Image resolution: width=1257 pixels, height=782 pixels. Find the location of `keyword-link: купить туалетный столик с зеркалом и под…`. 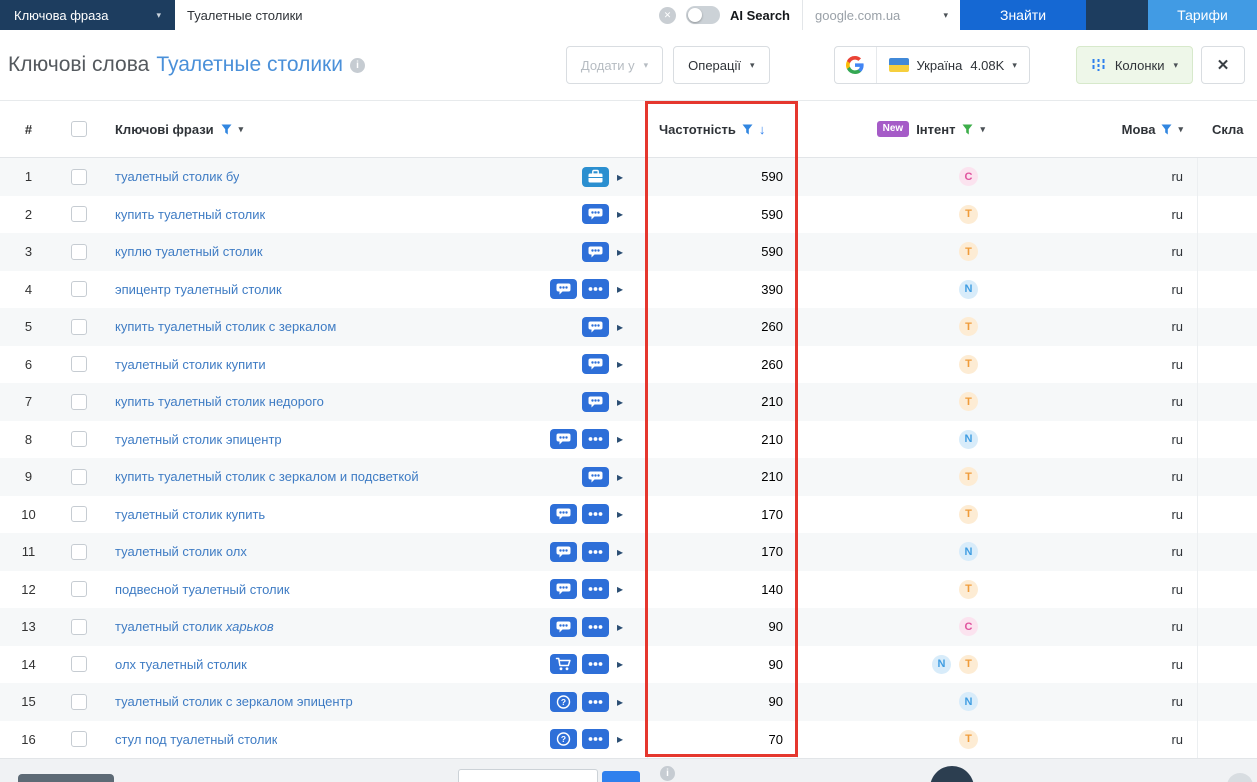

keyword-link: купить туалетный столик с зеркалом и под… is located at coordinates (267, 476).